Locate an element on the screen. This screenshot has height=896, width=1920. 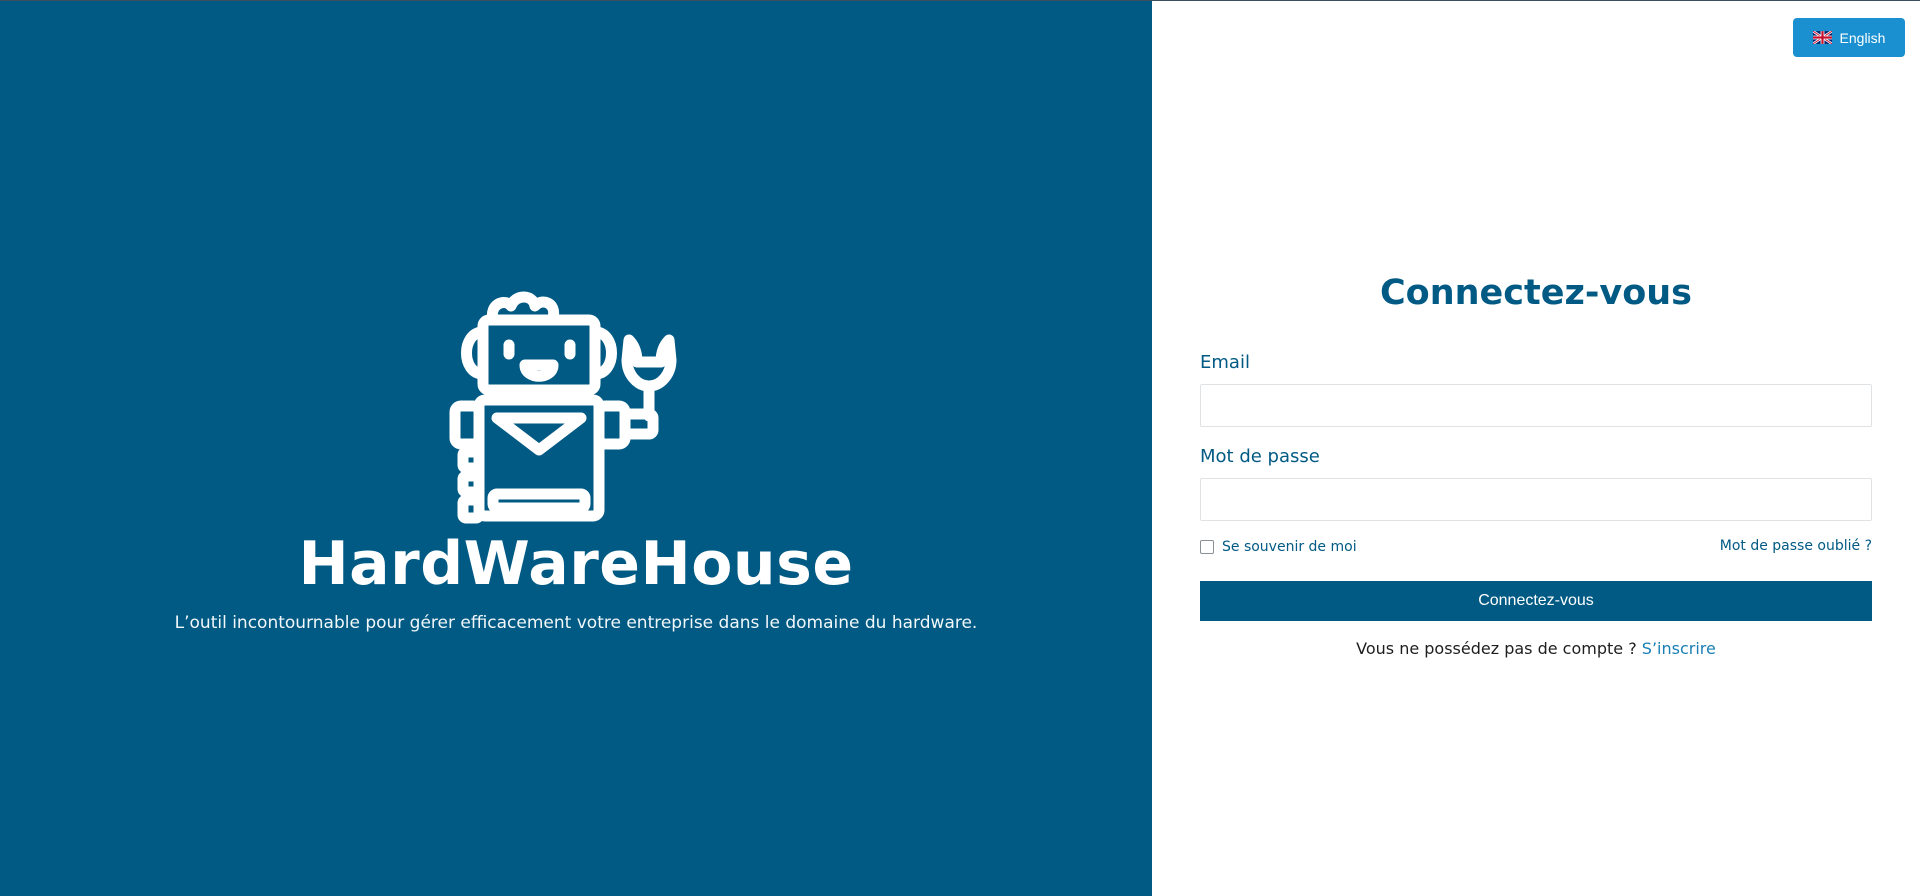
signup-link: S’inscrire is located at coordinates (1679, 648).